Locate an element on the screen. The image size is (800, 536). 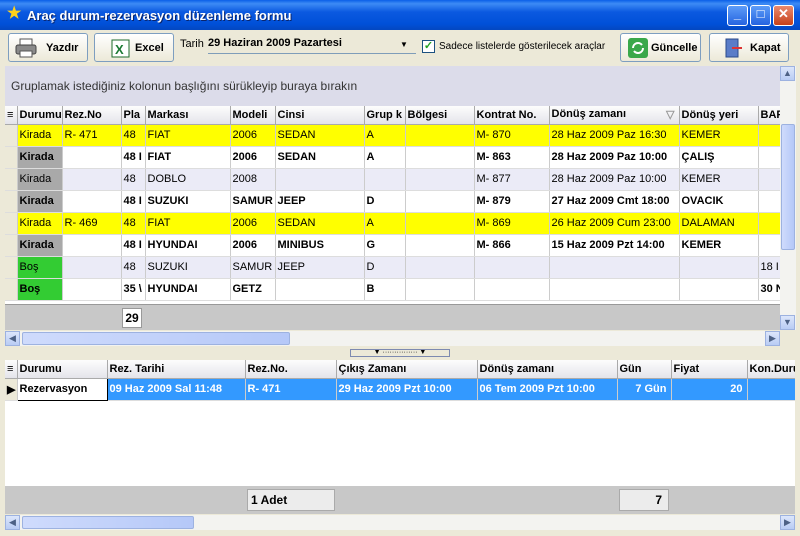
cell: HYUNDAI is located at coordinates (188, 289).